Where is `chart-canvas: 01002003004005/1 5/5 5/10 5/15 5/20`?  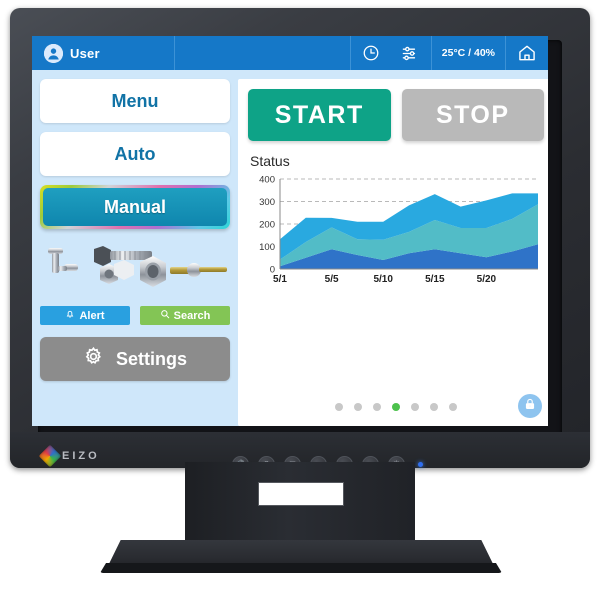 chart-canvas: 01002003004005/1 5/5 5/10 5/15 5/20 is located at coordinates (398, 230).